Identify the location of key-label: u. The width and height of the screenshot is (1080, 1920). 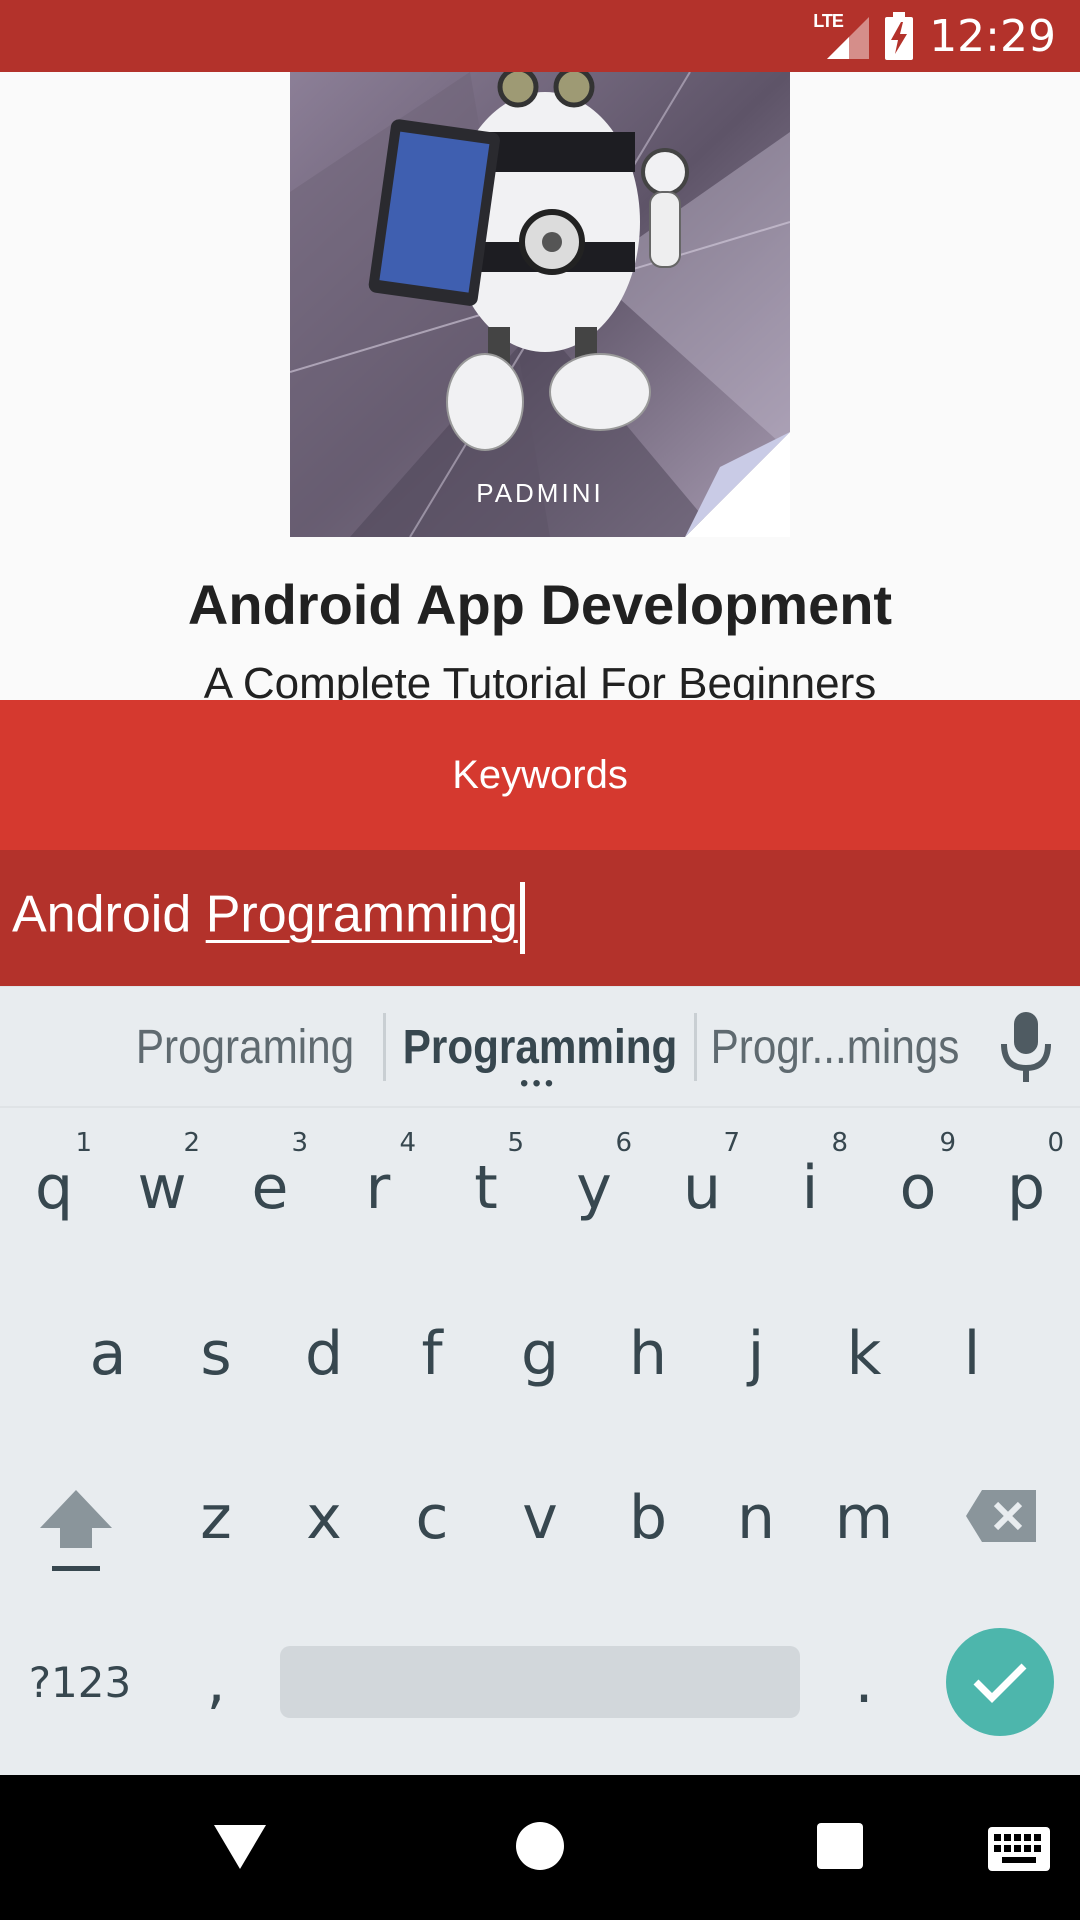
(702, 1188).